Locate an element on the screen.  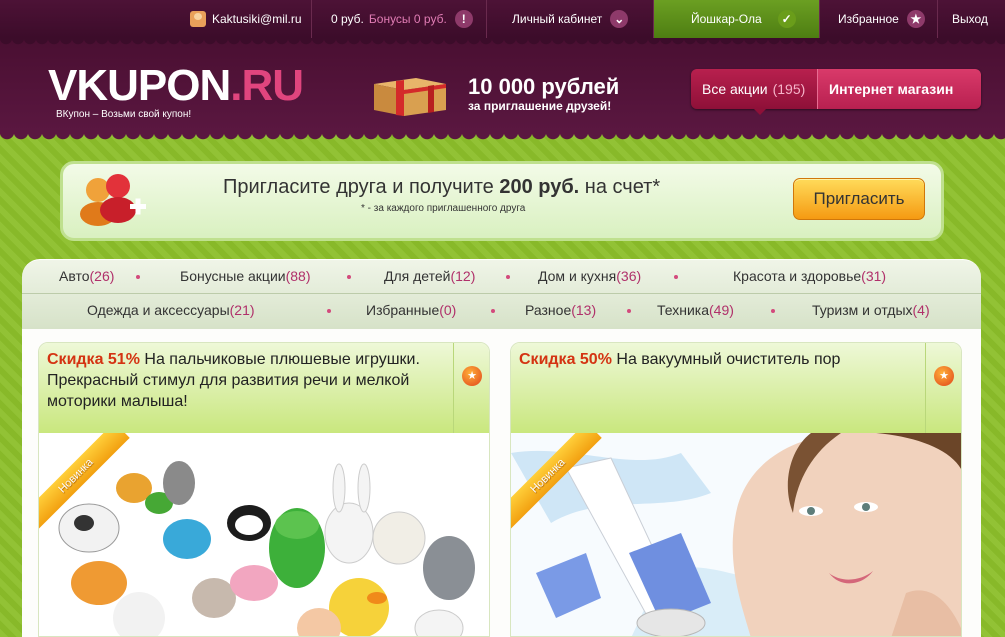
plush-toys-image is located at coordinates (264, 534).